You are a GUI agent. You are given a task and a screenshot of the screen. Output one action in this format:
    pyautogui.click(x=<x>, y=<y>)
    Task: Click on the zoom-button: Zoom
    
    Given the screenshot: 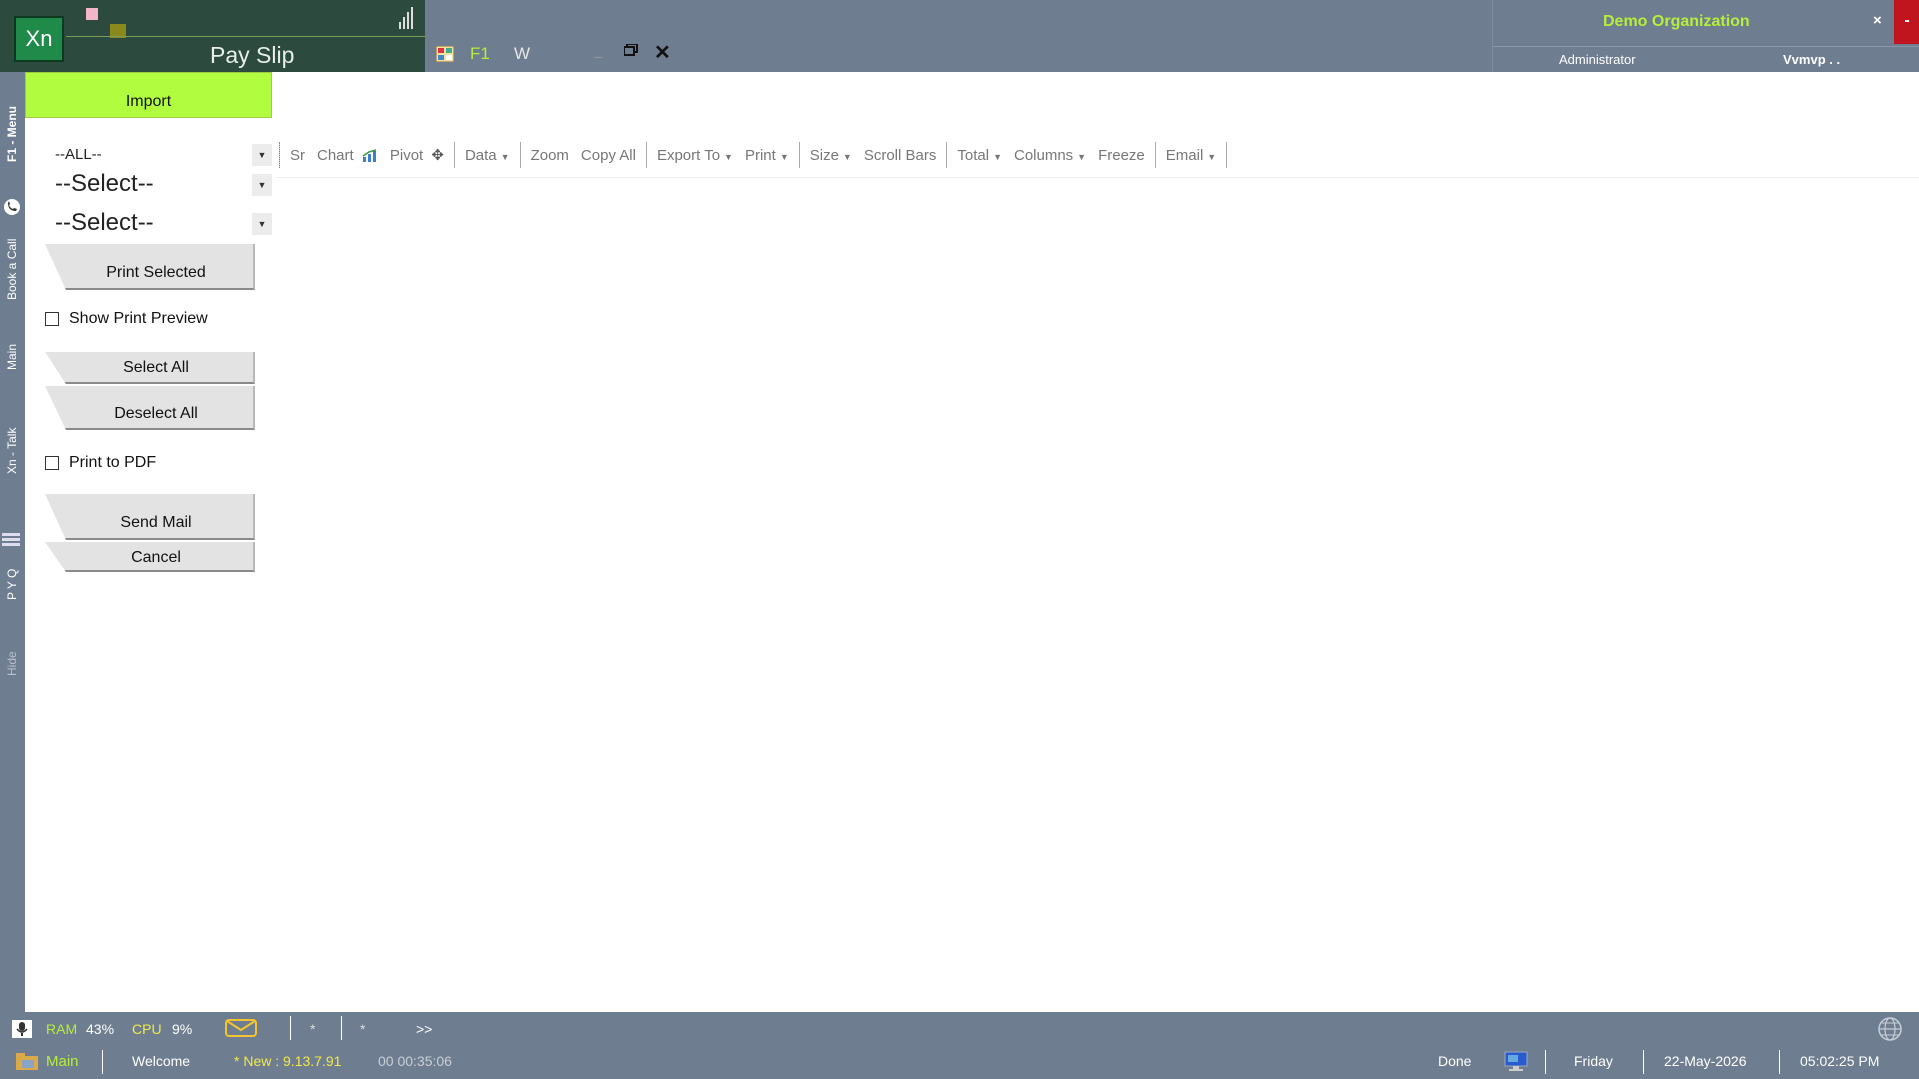 What is the action you would take?
    pyautogui.click(x=550, y=155)
    